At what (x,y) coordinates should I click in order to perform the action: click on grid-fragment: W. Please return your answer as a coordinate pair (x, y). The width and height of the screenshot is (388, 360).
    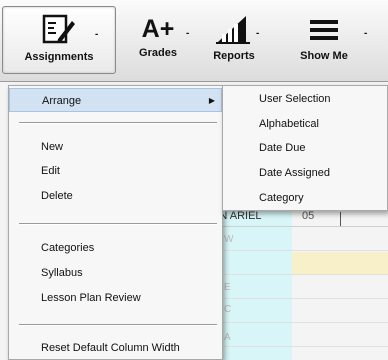
    Looking at the image, I should click on (229, 239).